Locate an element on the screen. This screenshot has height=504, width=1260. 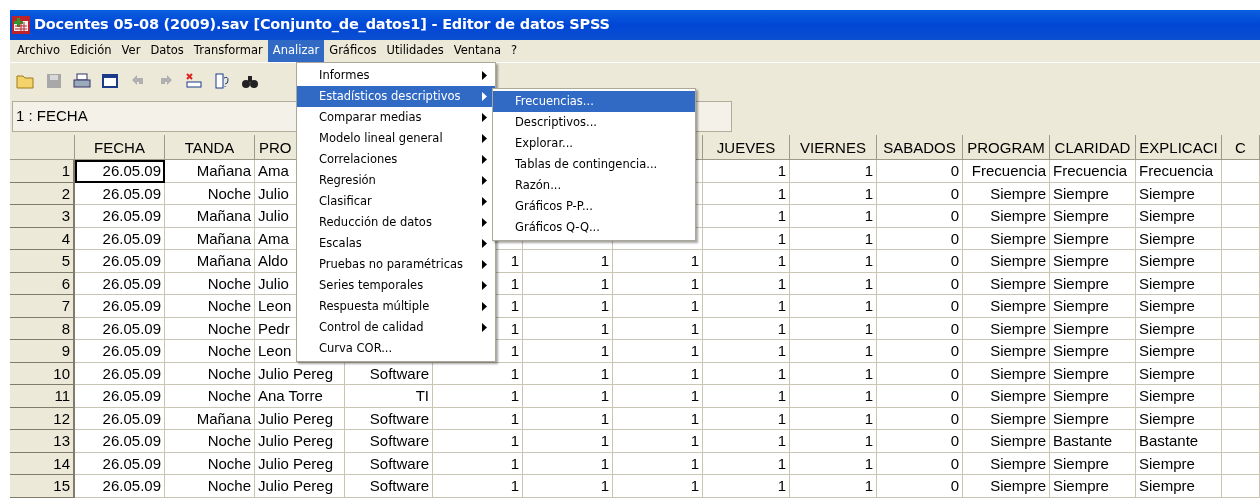
table-cell: Ana Torre is located at coordinates (300, 396).